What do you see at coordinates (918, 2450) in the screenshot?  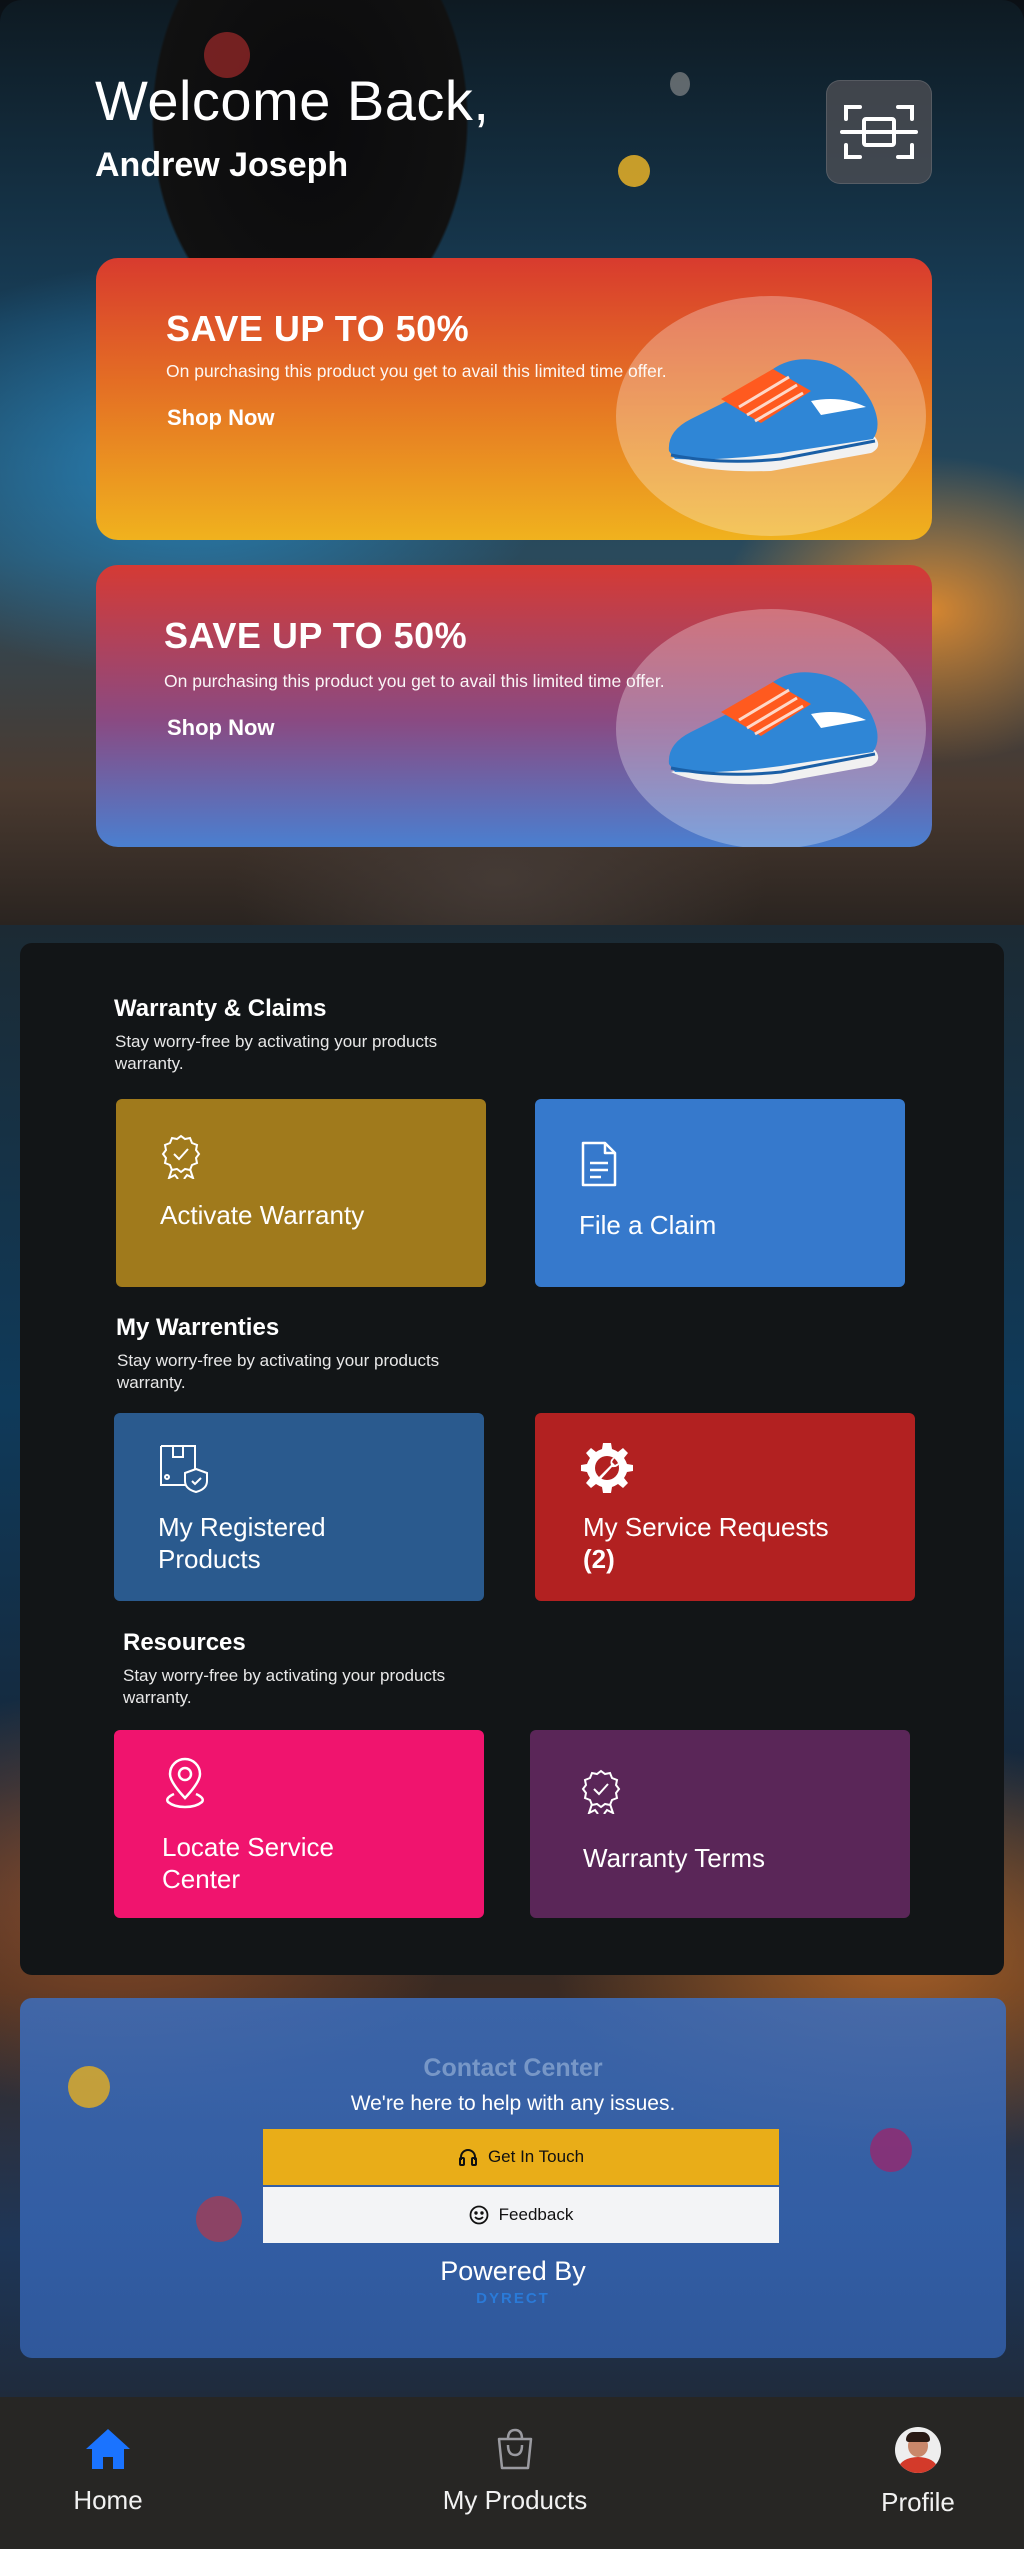 I see `avatar` at bounding box center [918, 2450].